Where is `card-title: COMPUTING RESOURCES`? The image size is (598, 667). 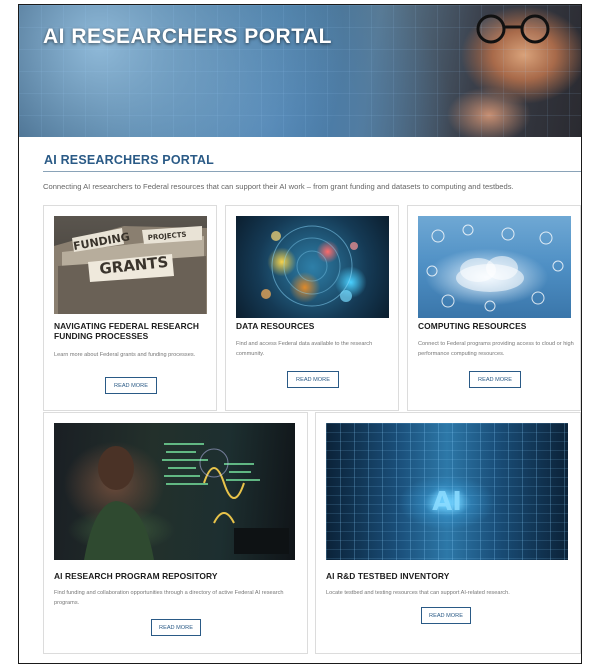
card-title: COMPUTING RESOURCES is located at coordinates (472, 326).